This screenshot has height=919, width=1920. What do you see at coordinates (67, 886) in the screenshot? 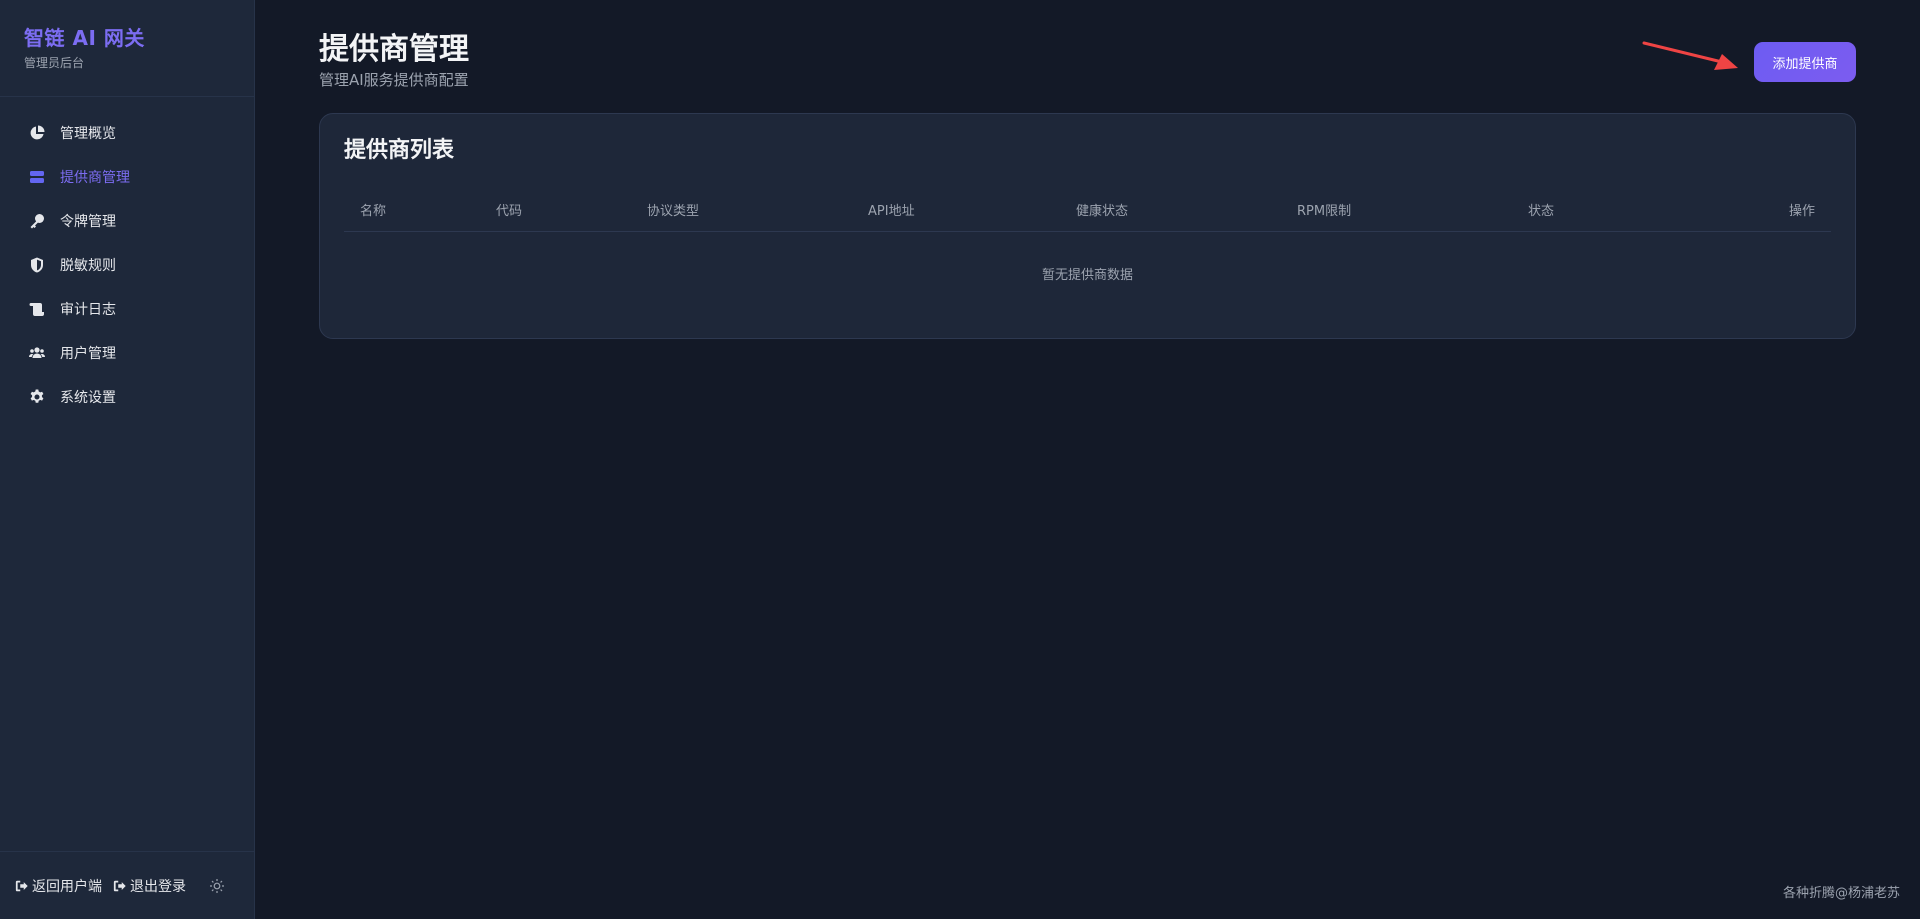
I see `back-to-user-label: 返回用户端` at bounding box center [67, 886].